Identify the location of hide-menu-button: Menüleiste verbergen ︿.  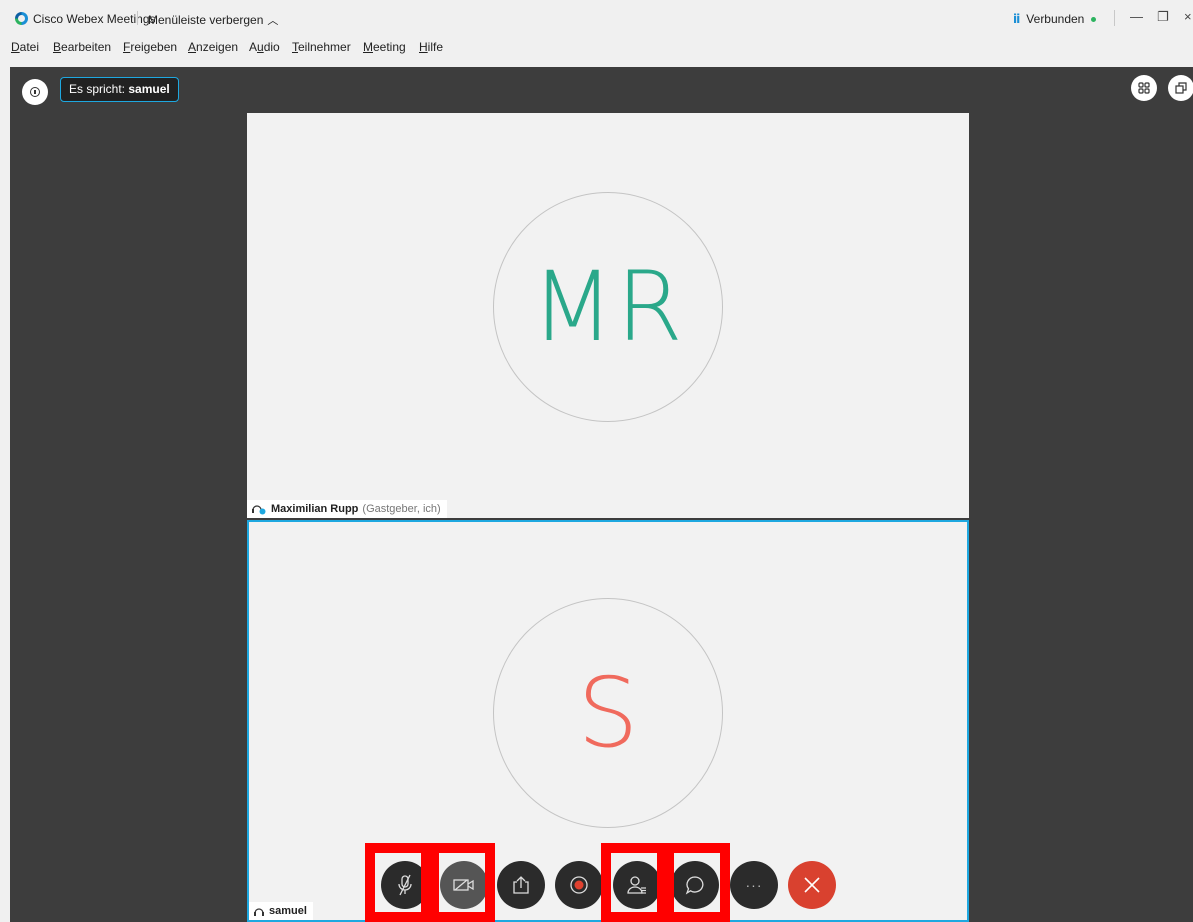
(213, 20).